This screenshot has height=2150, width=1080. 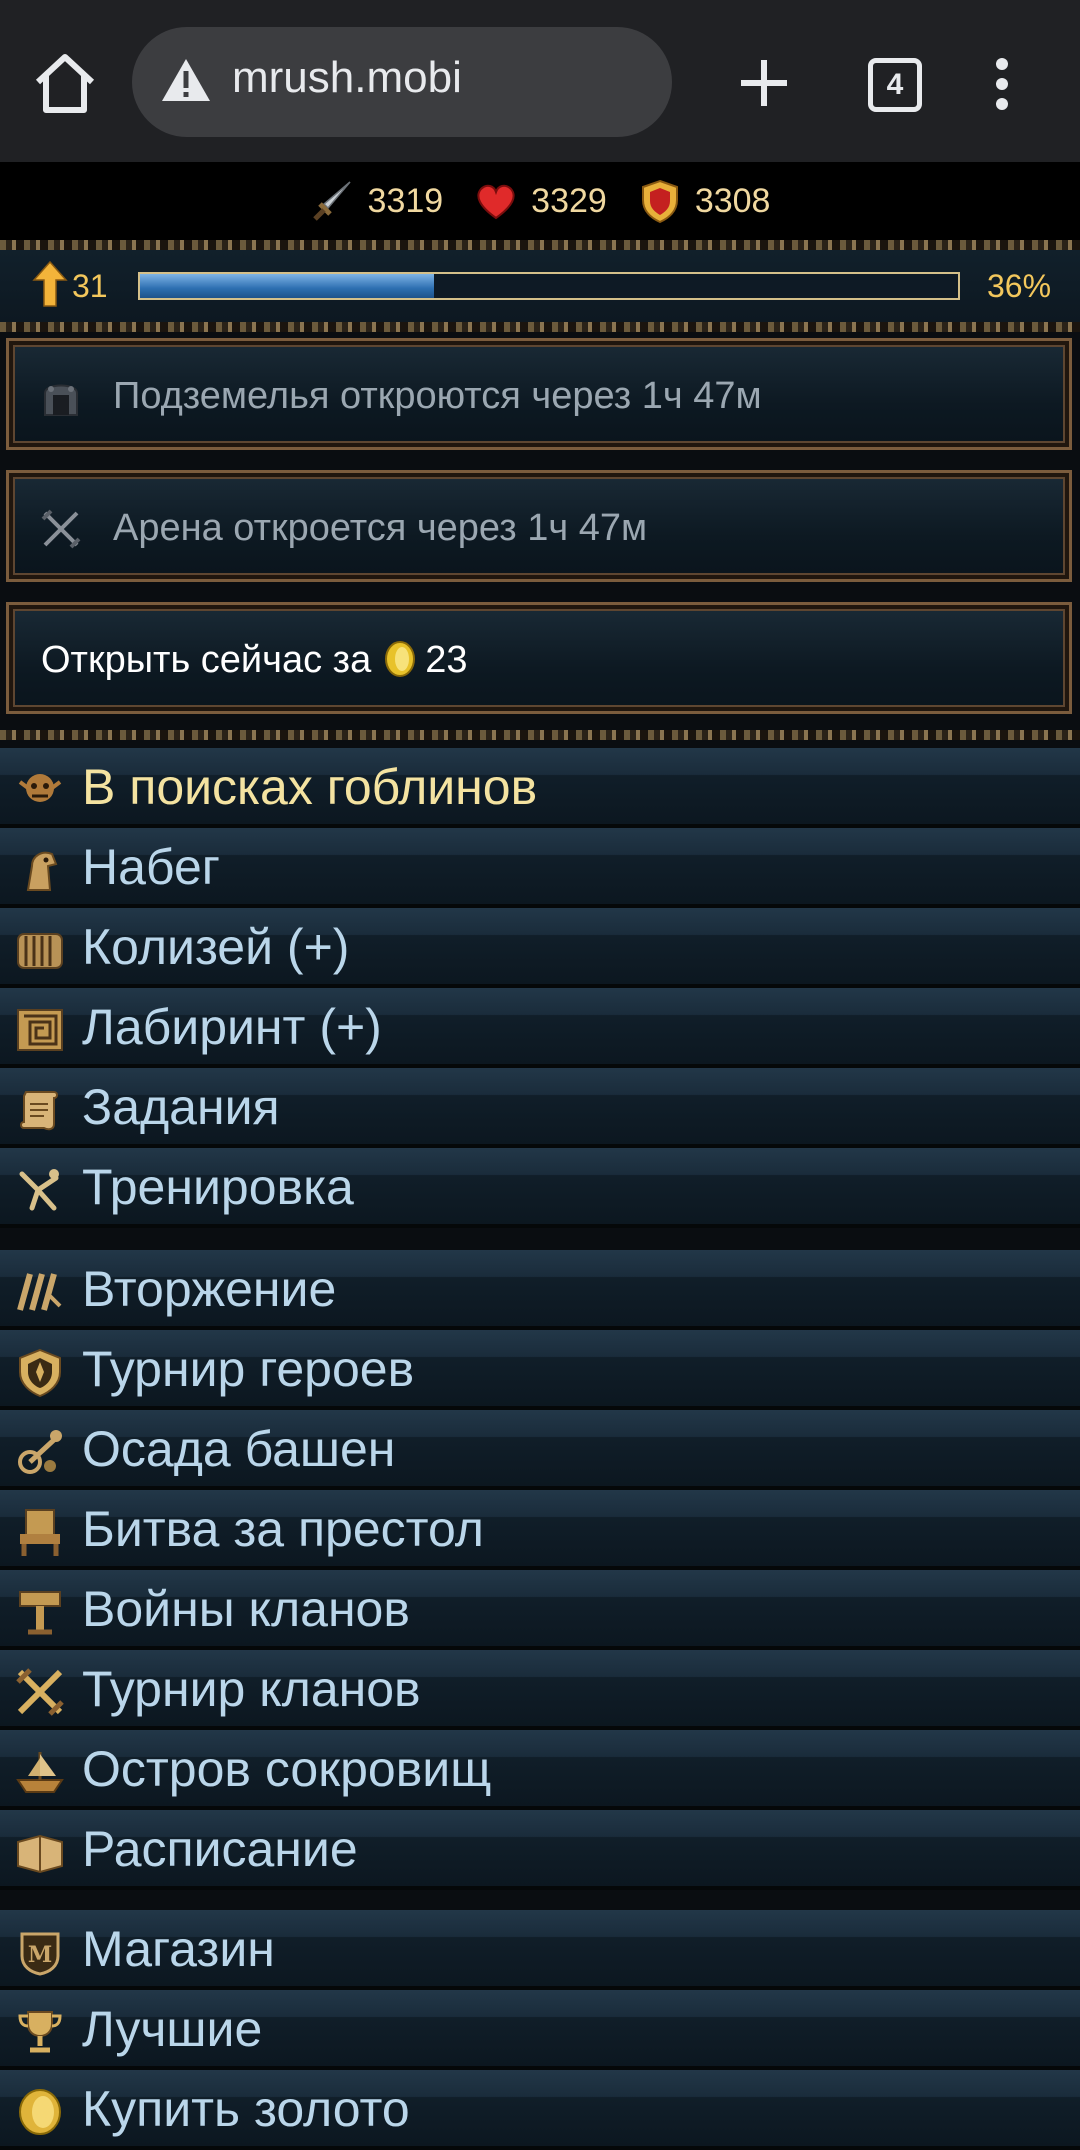 What do you see at coordinates (287, 286) in the screenshot?
I see `experience-progress-fill` at bounding box center [287, 286].